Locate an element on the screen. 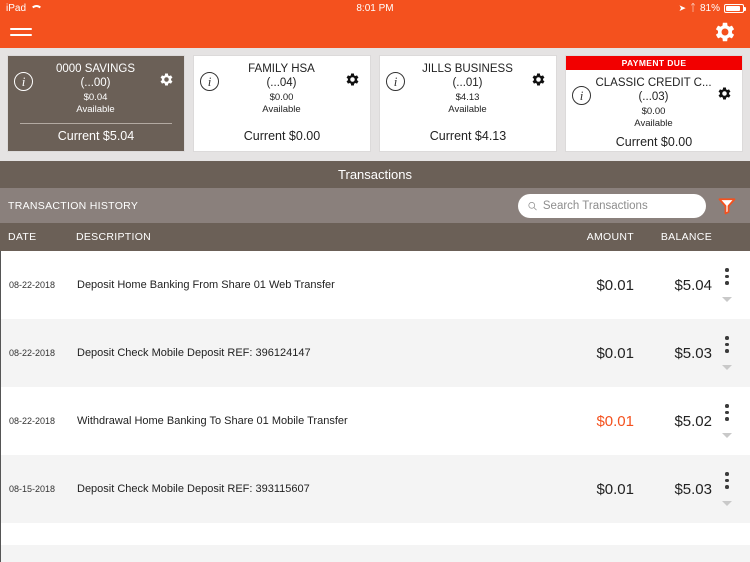 The height and width of the screenshot is (562, 750). location-arrow-icon: ➤ is located at coordinates (682, 7).